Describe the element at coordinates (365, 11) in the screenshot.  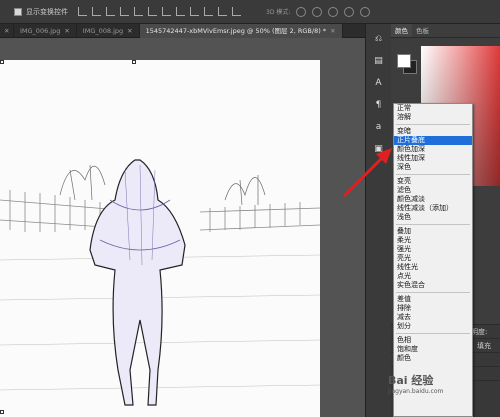
I see `scale-3d-icon` at that location.